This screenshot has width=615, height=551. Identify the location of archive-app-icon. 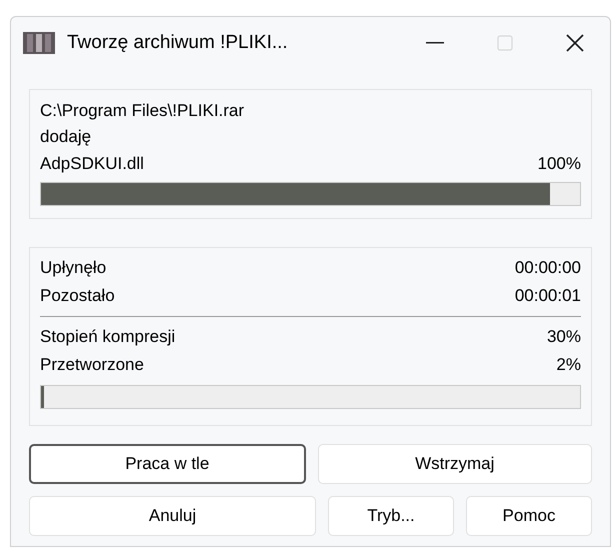
(39, 43).